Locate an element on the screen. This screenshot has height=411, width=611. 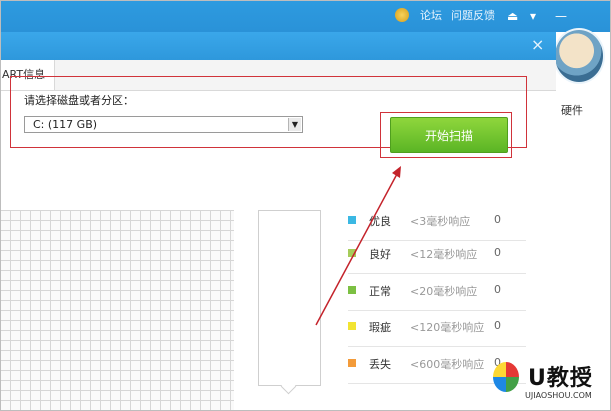
legend-name: 优良 is located at coordinates (380, 221).